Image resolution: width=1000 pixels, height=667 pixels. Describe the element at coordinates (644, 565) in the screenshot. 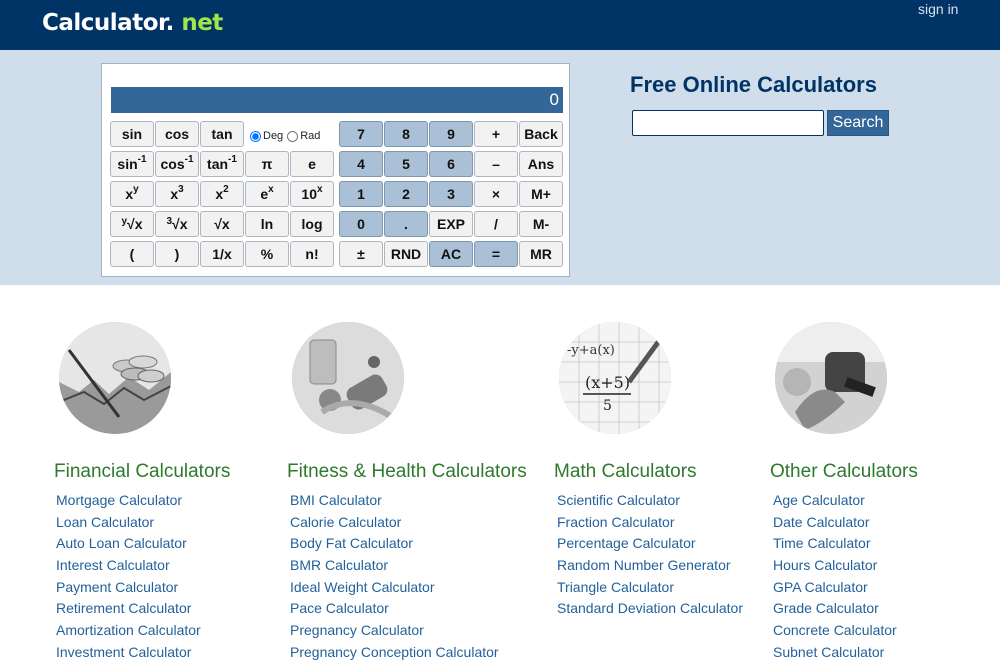

I see `link-random-number-generator: Random Number Generator` at that location.